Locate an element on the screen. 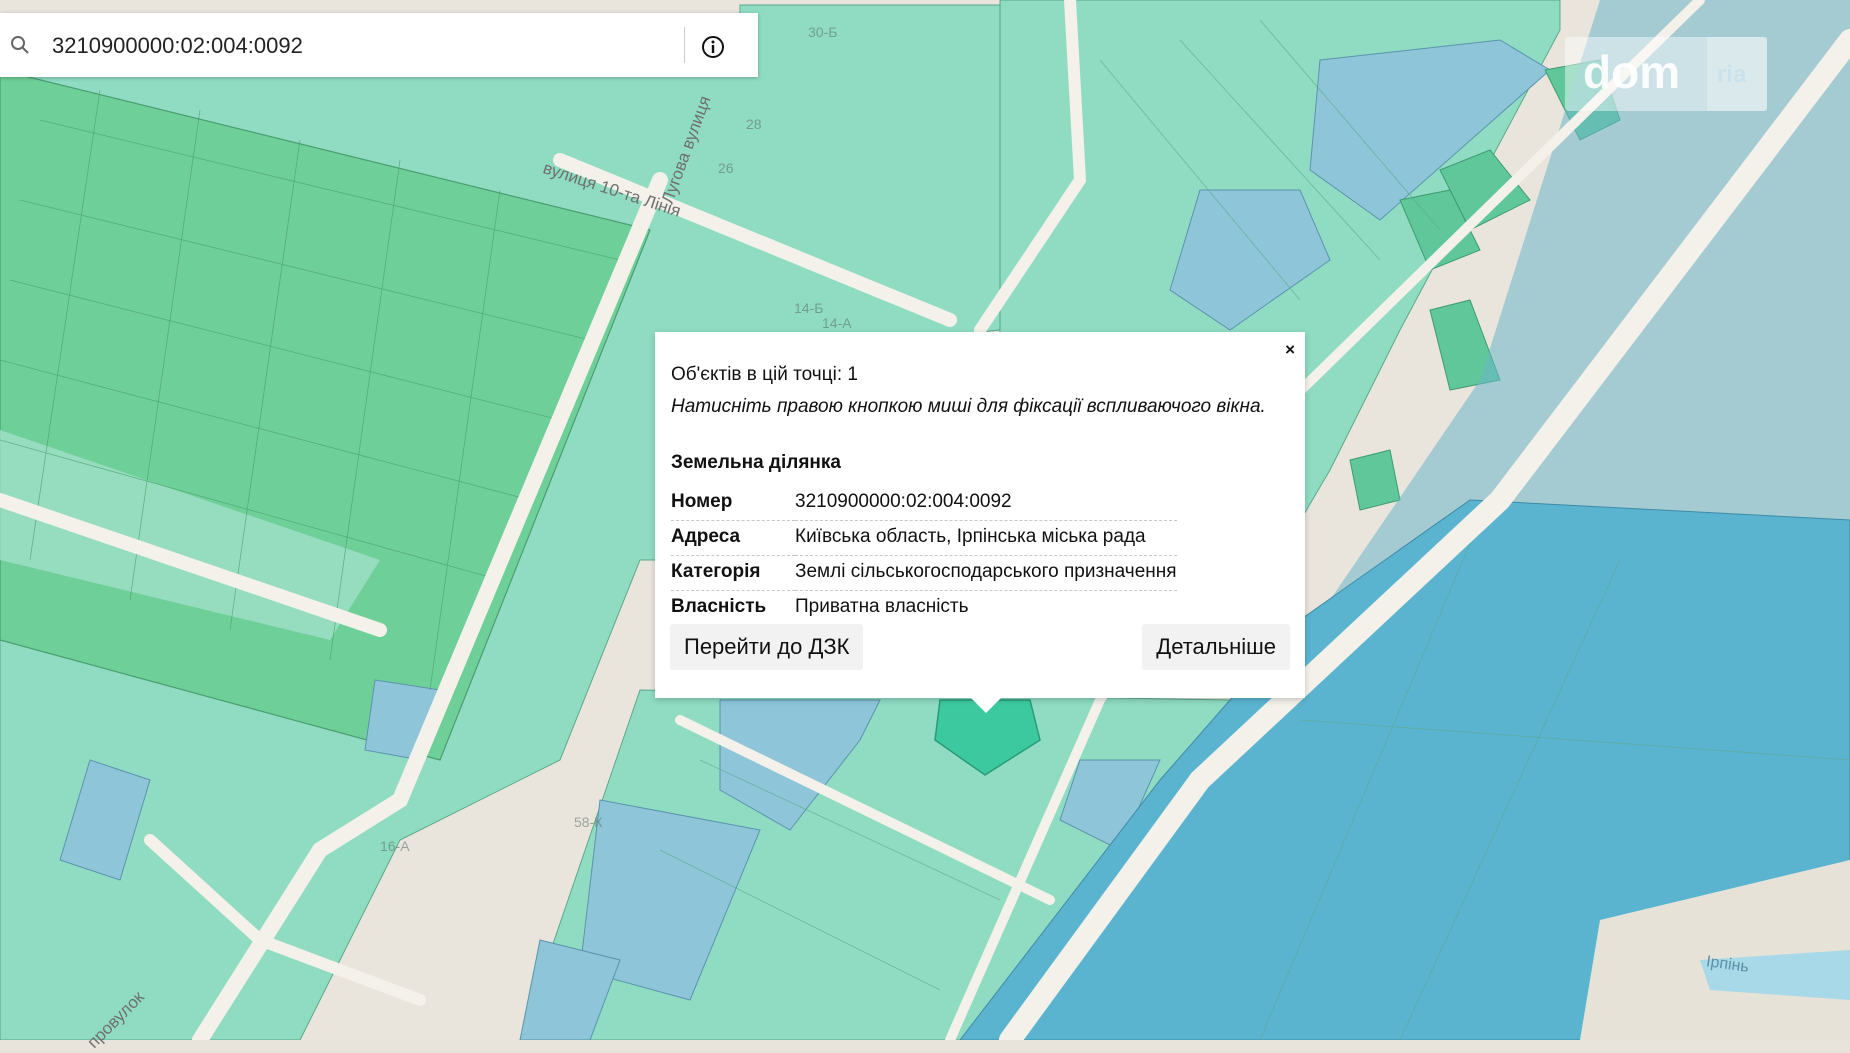 The image size is (1850, 1053). search-divider is located at coordinates (684, 45).